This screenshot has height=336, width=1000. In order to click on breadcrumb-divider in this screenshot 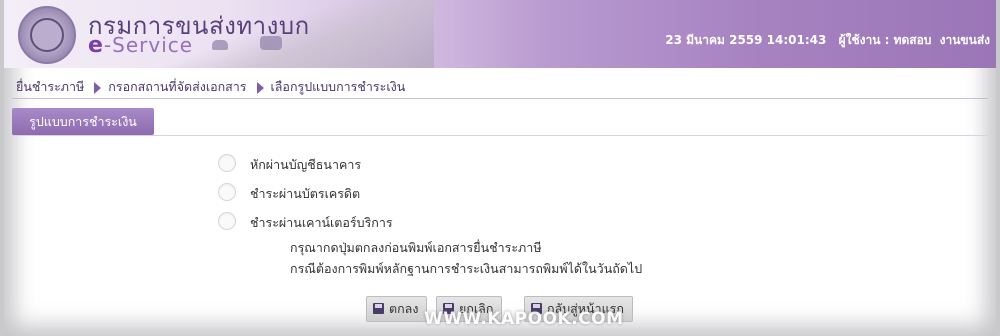, I will do `click(500, 98)`.